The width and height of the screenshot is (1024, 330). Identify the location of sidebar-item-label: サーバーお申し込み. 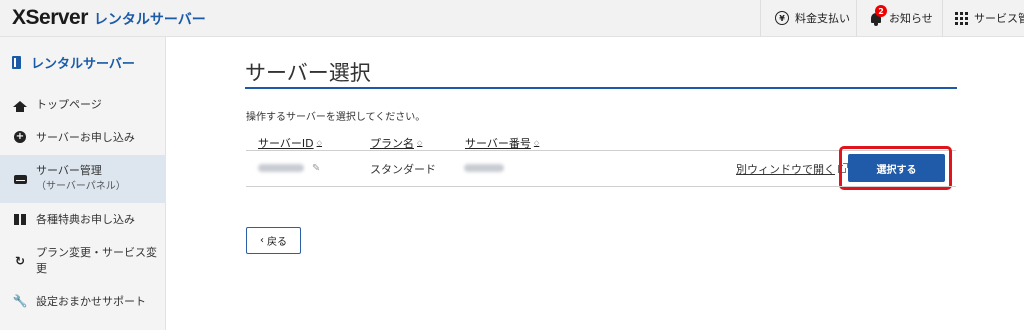
(85, 137).